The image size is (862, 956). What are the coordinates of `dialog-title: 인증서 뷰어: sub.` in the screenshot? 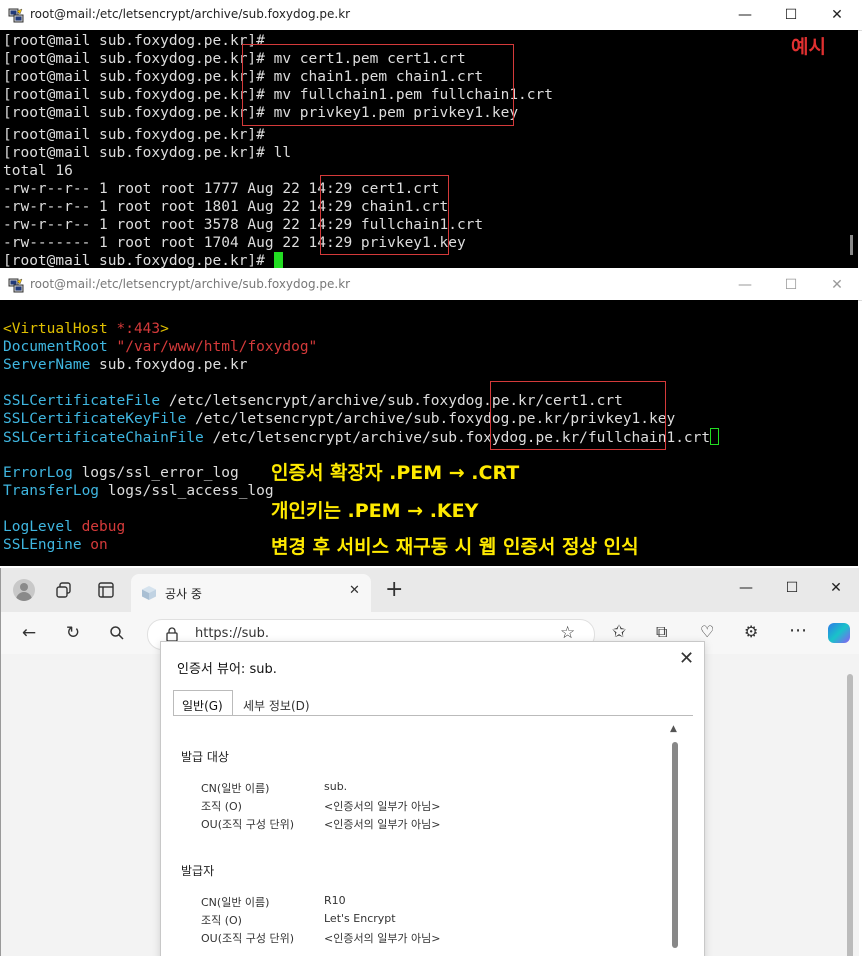 It's located at (227, 669).